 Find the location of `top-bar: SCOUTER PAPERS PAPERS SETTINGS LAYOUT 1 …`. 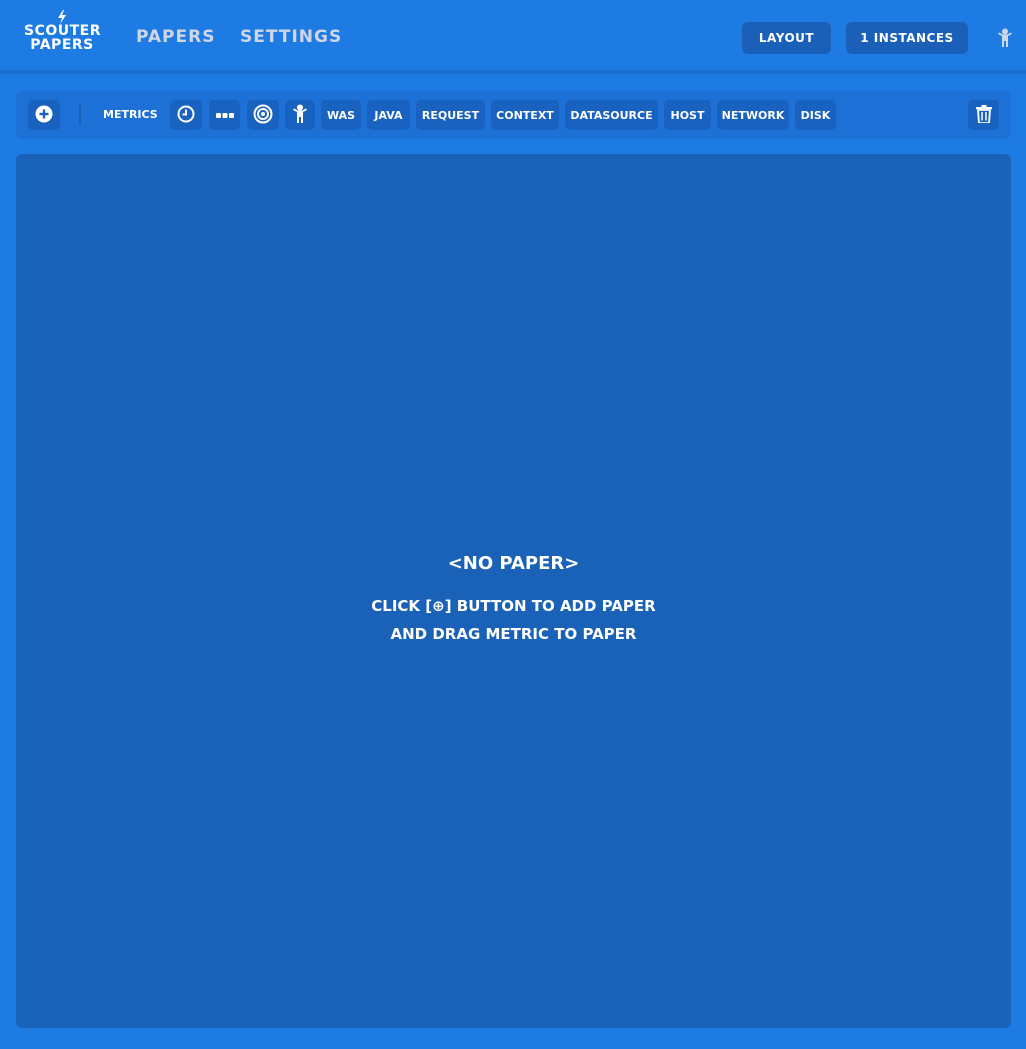

top-bar: SCOUTER PAPERS PAPERS SETTINGS LAYOUT 1 … is located at coordinates (513, 37).